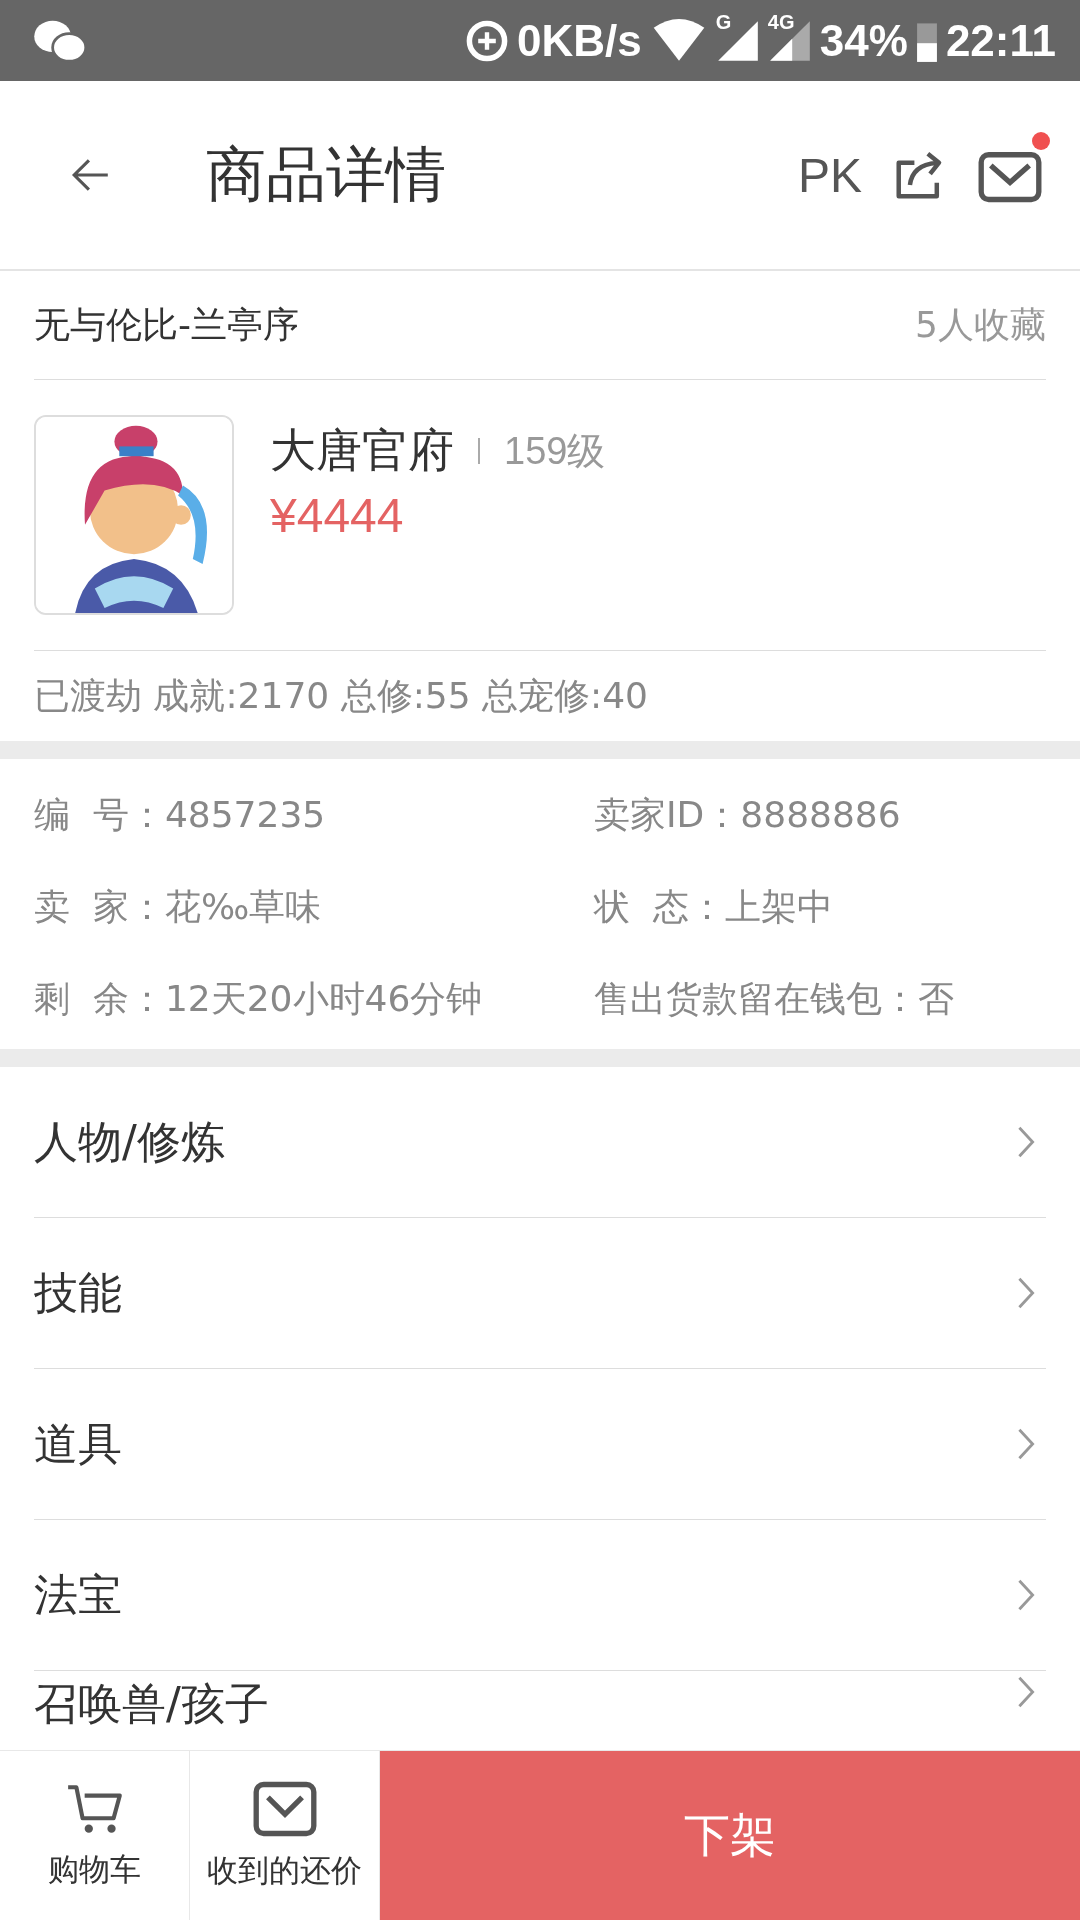  Describe the element at coordinates (326, 174) in the screenshot. I see `page-title: 商品详情` at that location.